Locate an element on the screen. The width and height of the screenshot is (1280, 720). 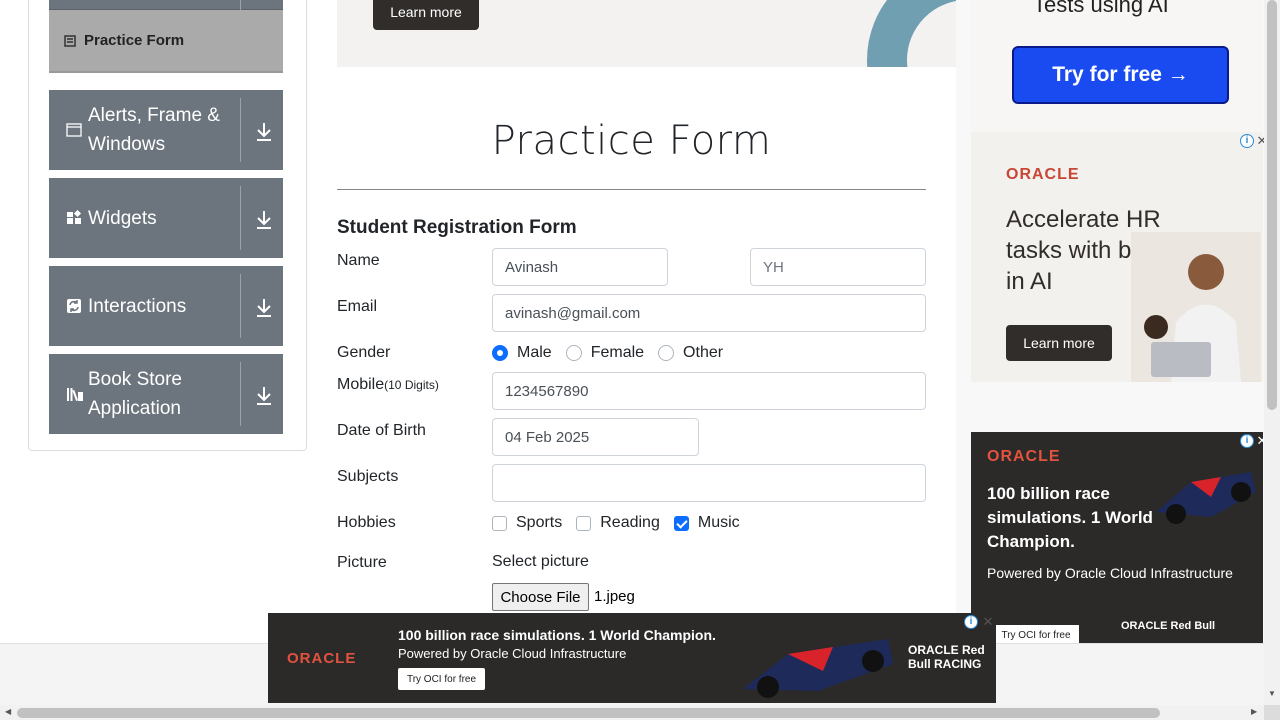
first-name-input: Avinash is located at coordinates (580, 267).